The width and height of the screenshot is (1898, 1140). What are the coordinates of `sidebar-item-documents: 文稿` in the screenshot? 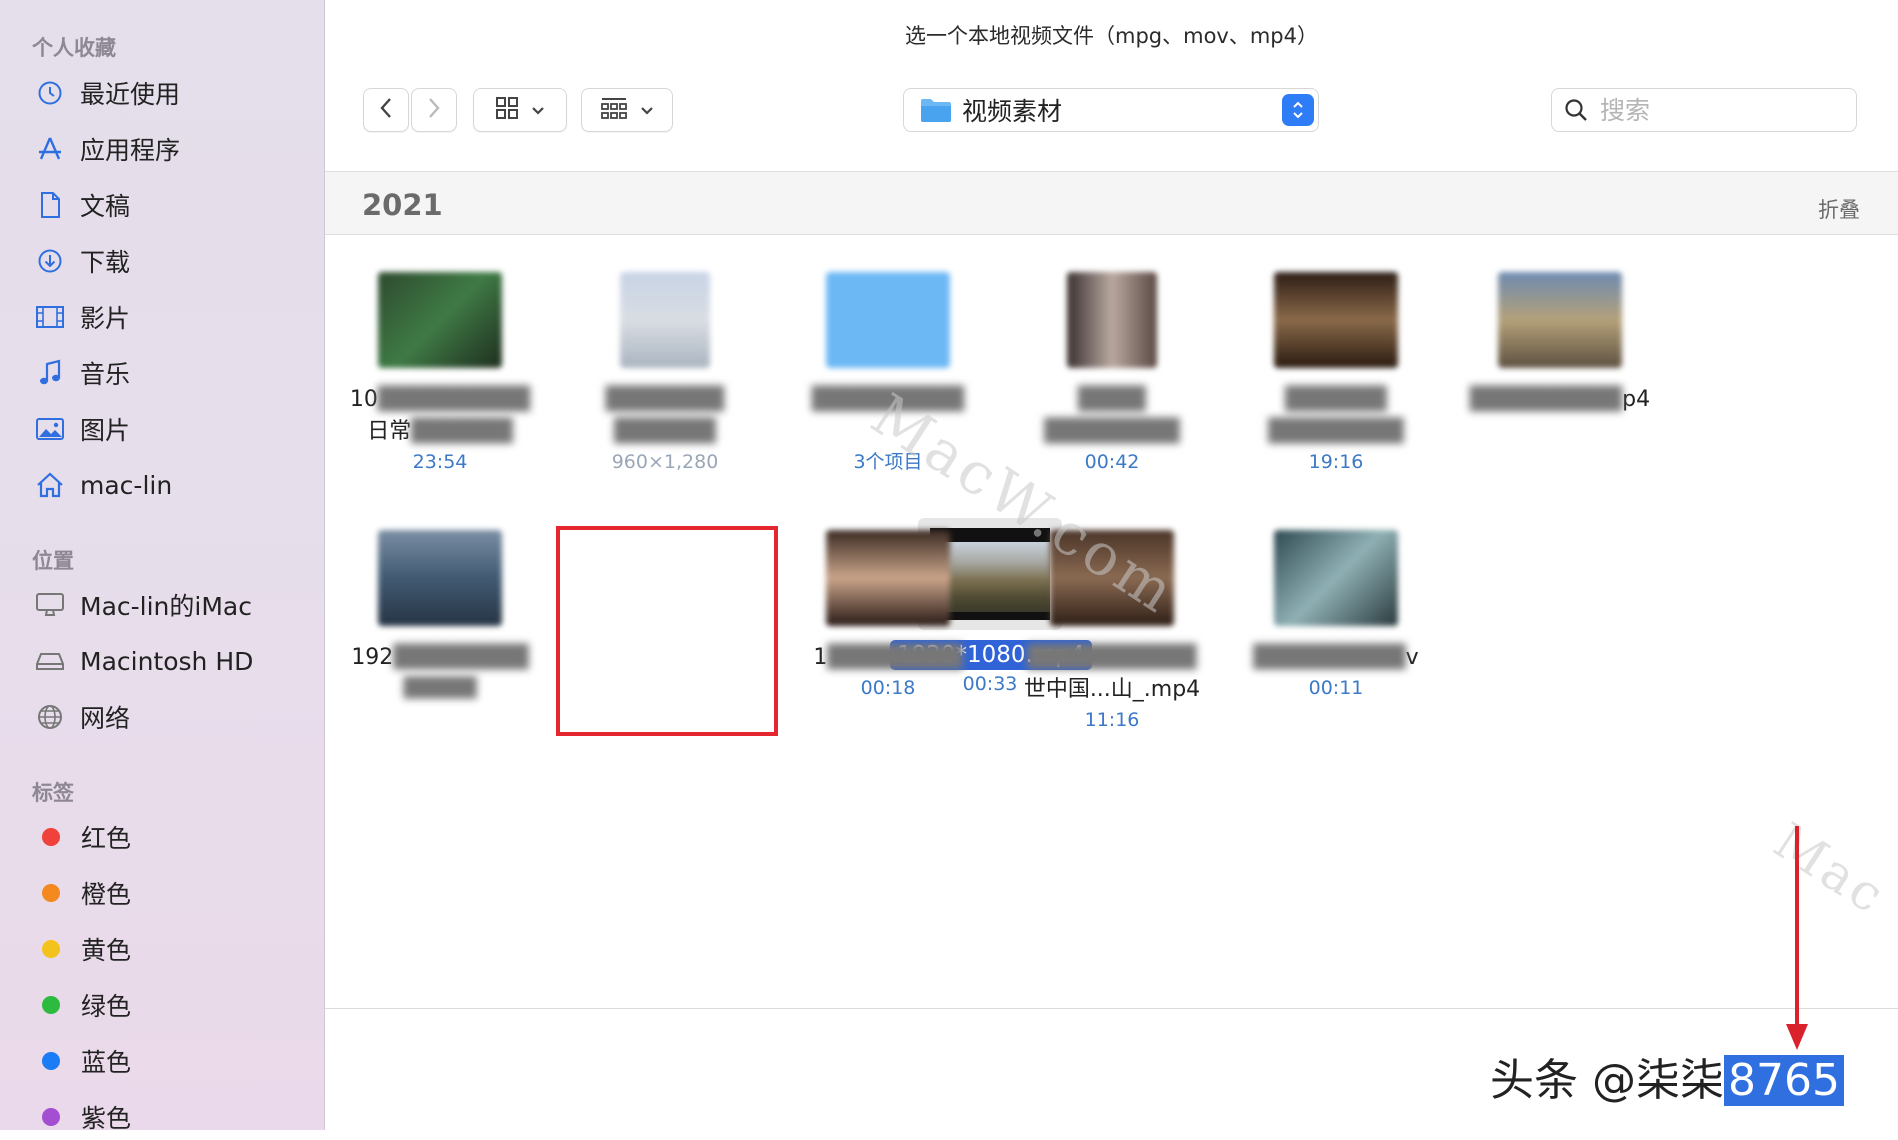 It's located at (82, 205).